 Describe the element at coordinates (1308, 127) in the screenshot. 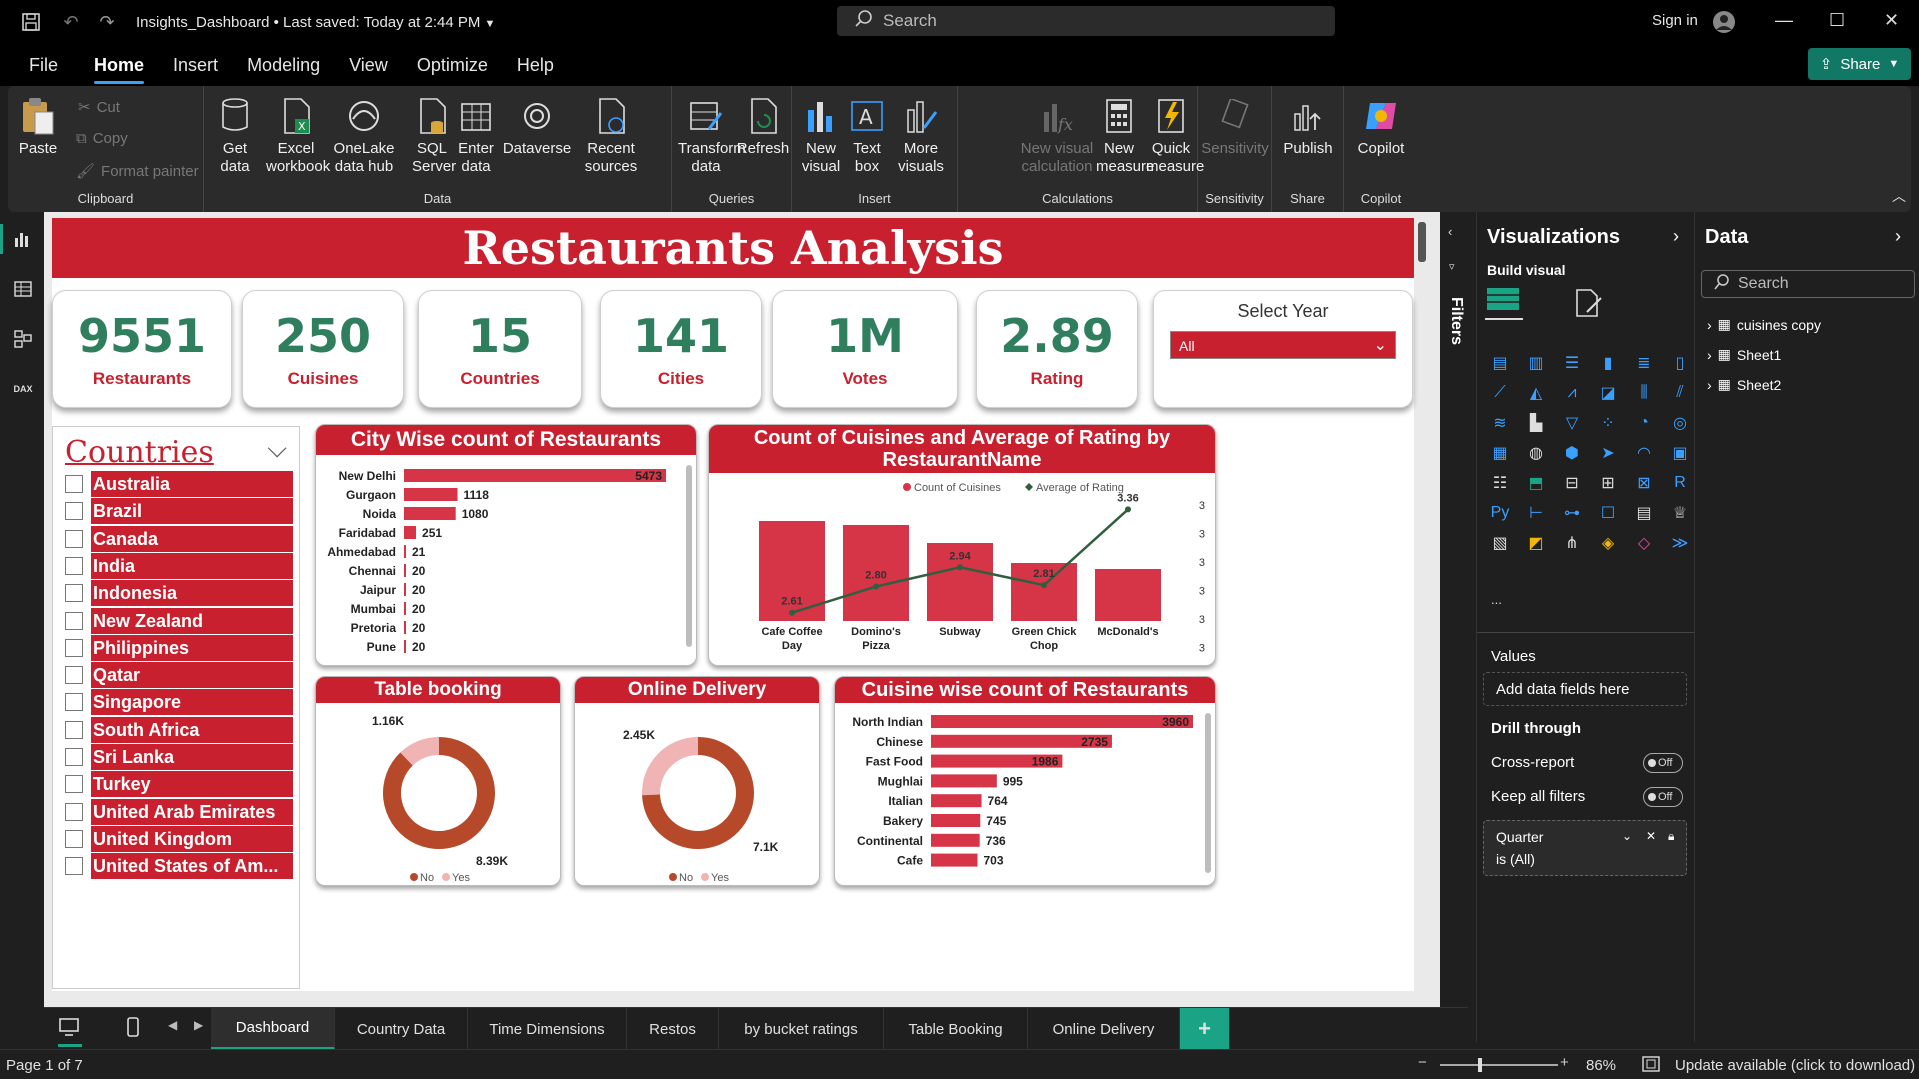

I see `publish-button: Publish` at that location.